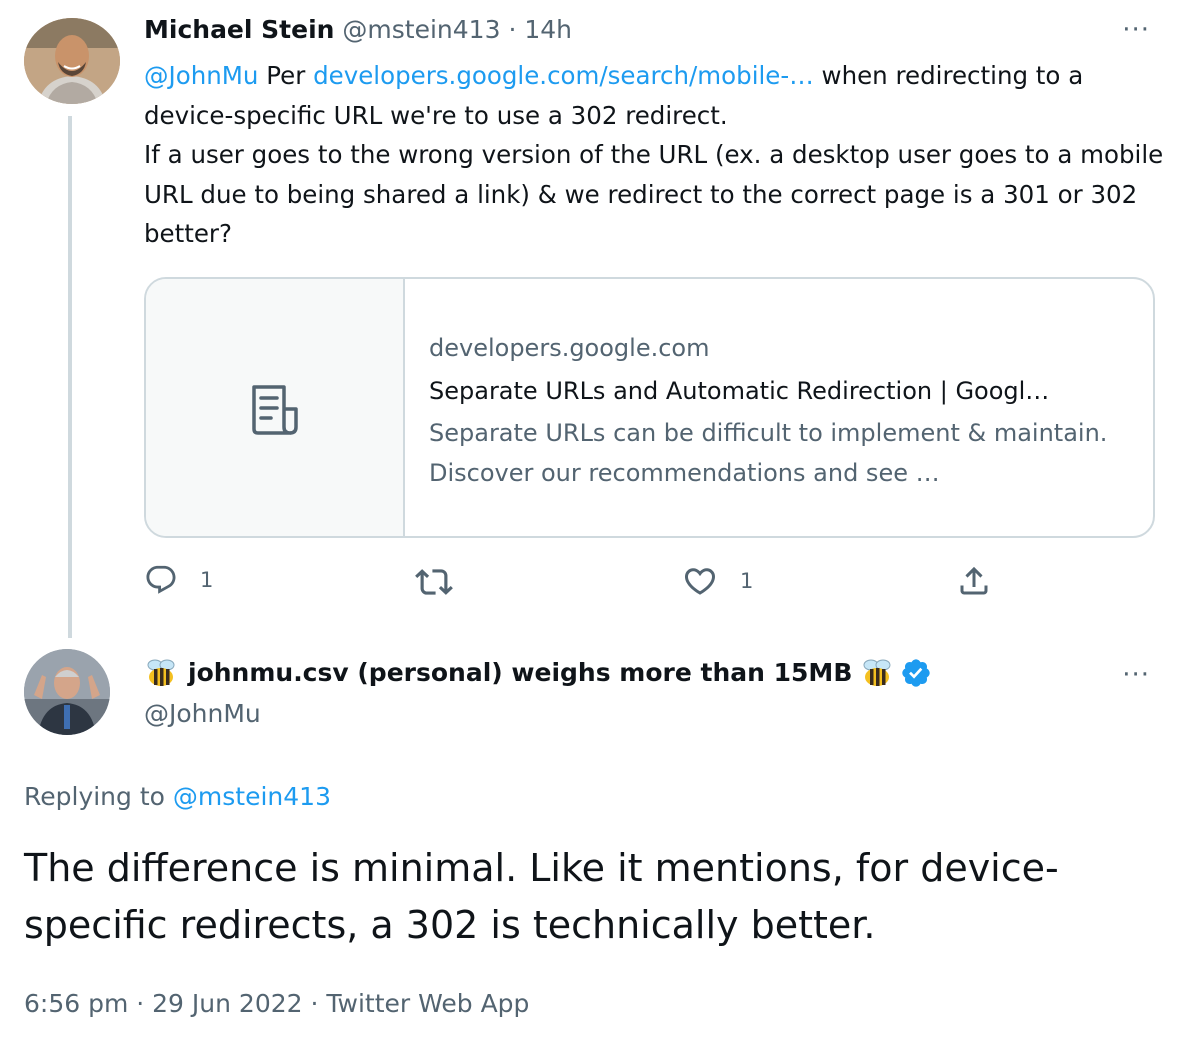  What do you see at coordinates (700, 581) in the screenshot?
I see `heart-icon` at bounding box center [700, 581].